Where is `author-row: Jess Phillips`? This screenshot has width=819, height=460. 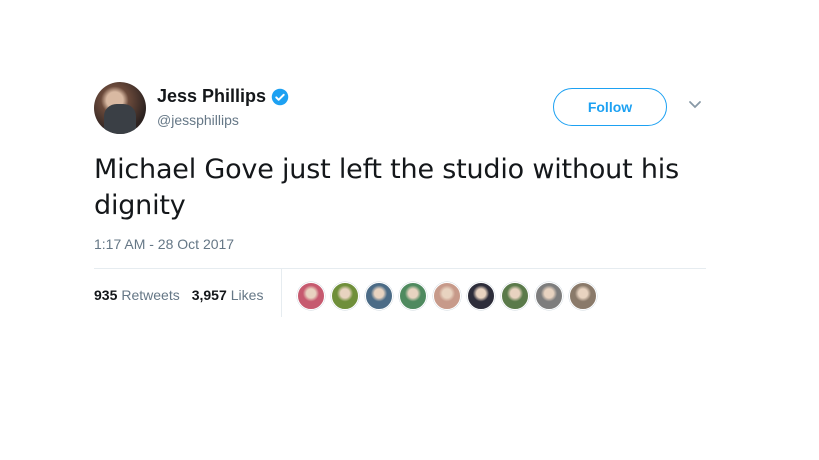
author-row: Jess Phillips is located at coordinates (223, 96).